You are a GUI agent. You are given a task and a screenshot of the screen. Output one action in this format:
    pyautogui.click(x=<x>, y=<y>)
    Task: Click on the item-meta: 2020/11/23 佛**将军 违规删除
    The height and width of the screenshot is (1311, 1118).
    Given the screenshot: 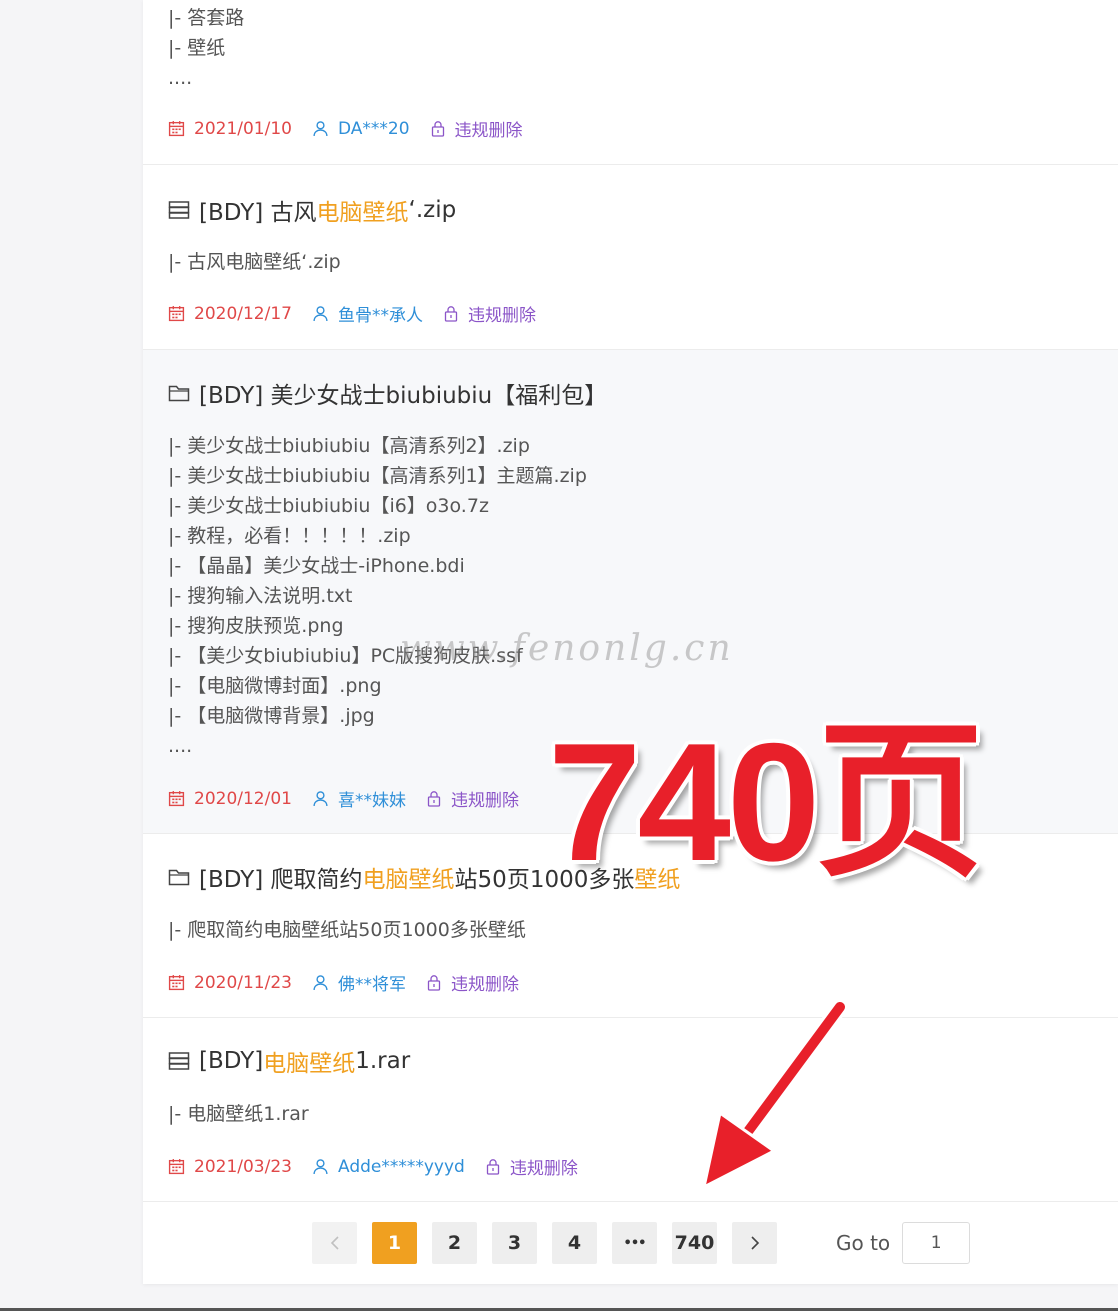 What is the action you would take?
    pyautogui.click(x=353, y=982)
    